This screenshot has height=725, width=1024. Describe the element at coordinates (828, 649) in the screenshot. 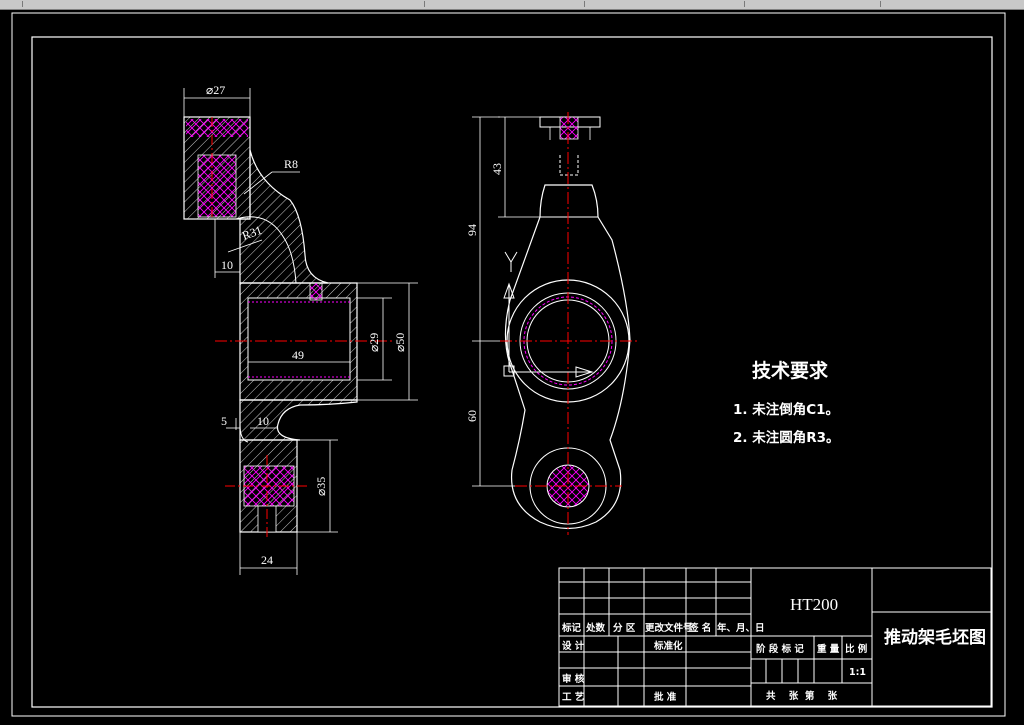

I see `tb-weight-label: 重 量` at that location.